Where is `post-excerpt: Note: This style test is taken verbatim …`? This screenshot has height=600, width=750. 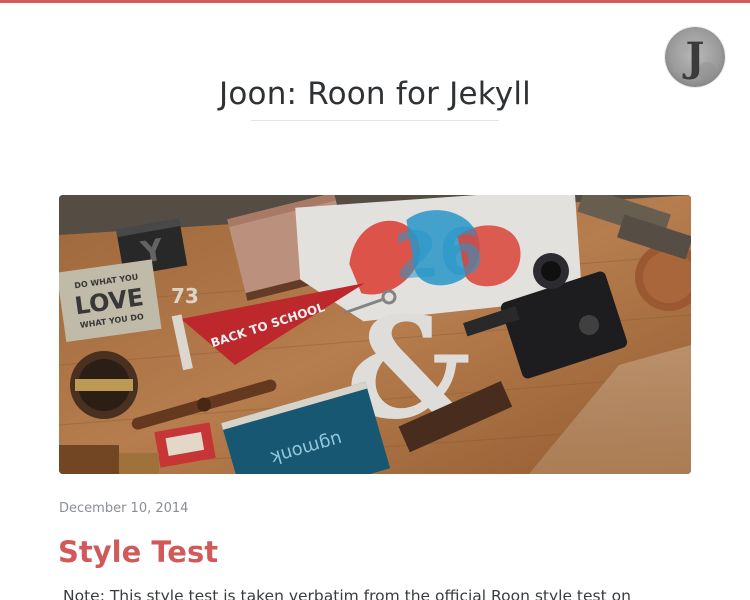
post-excerpt: Note: This style test is taken verbatim … is located at coordinates (347, 593).